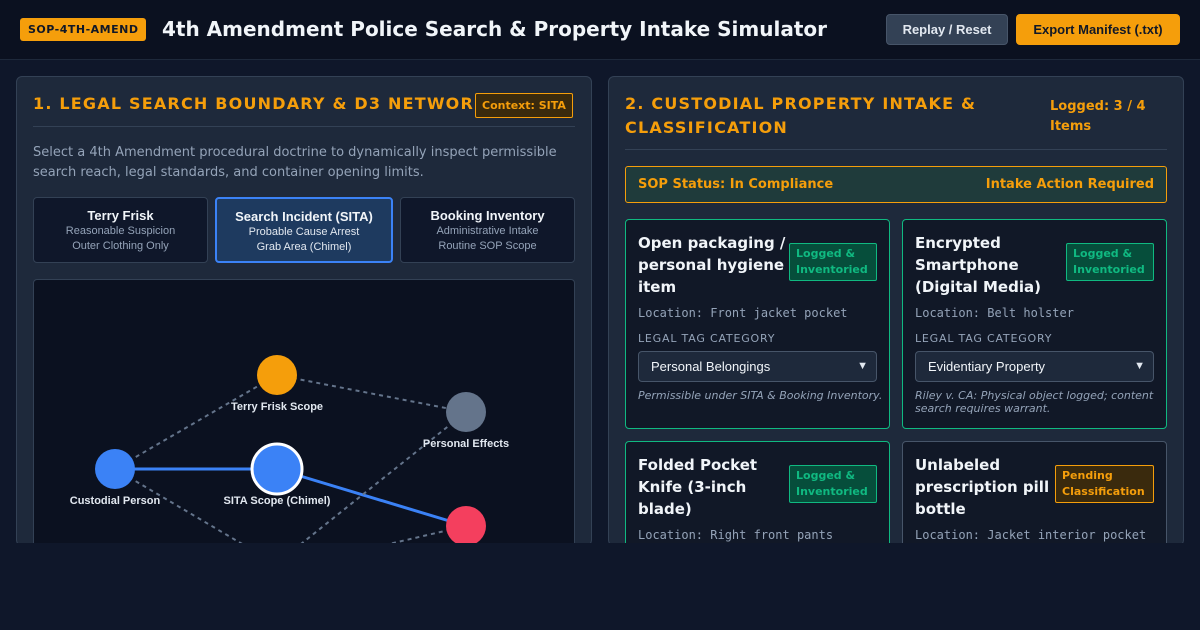  I want to click on item-title-line: (Digital Media), so click(978, 287).